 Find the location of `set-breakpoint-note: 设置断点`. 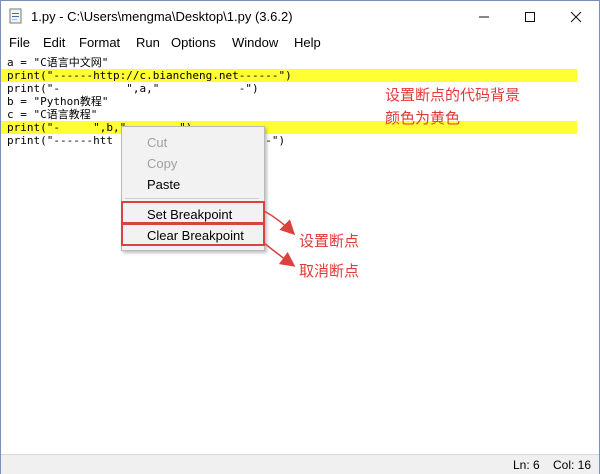

set-breakpoint-note: 设置断点 is located at coordinates (329, 241).